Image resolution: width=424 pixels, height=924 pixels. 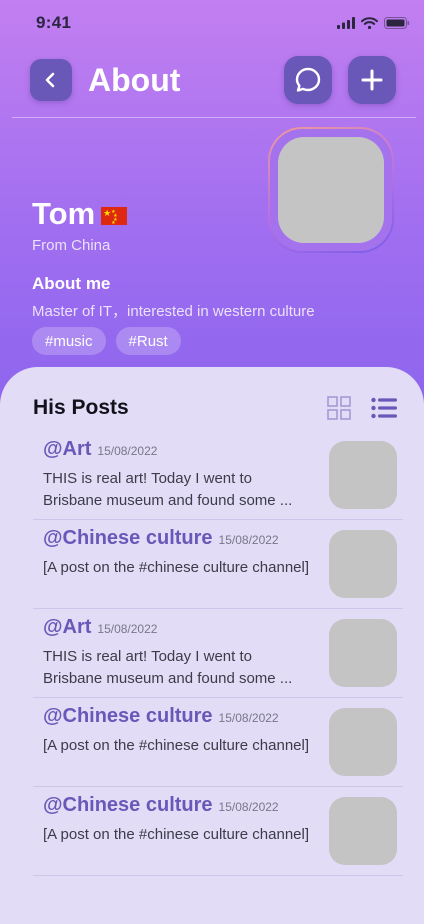 I want to click on profile-name-row: Tom ★ ★ ★ ★ ★, so click(x=80, y=214).